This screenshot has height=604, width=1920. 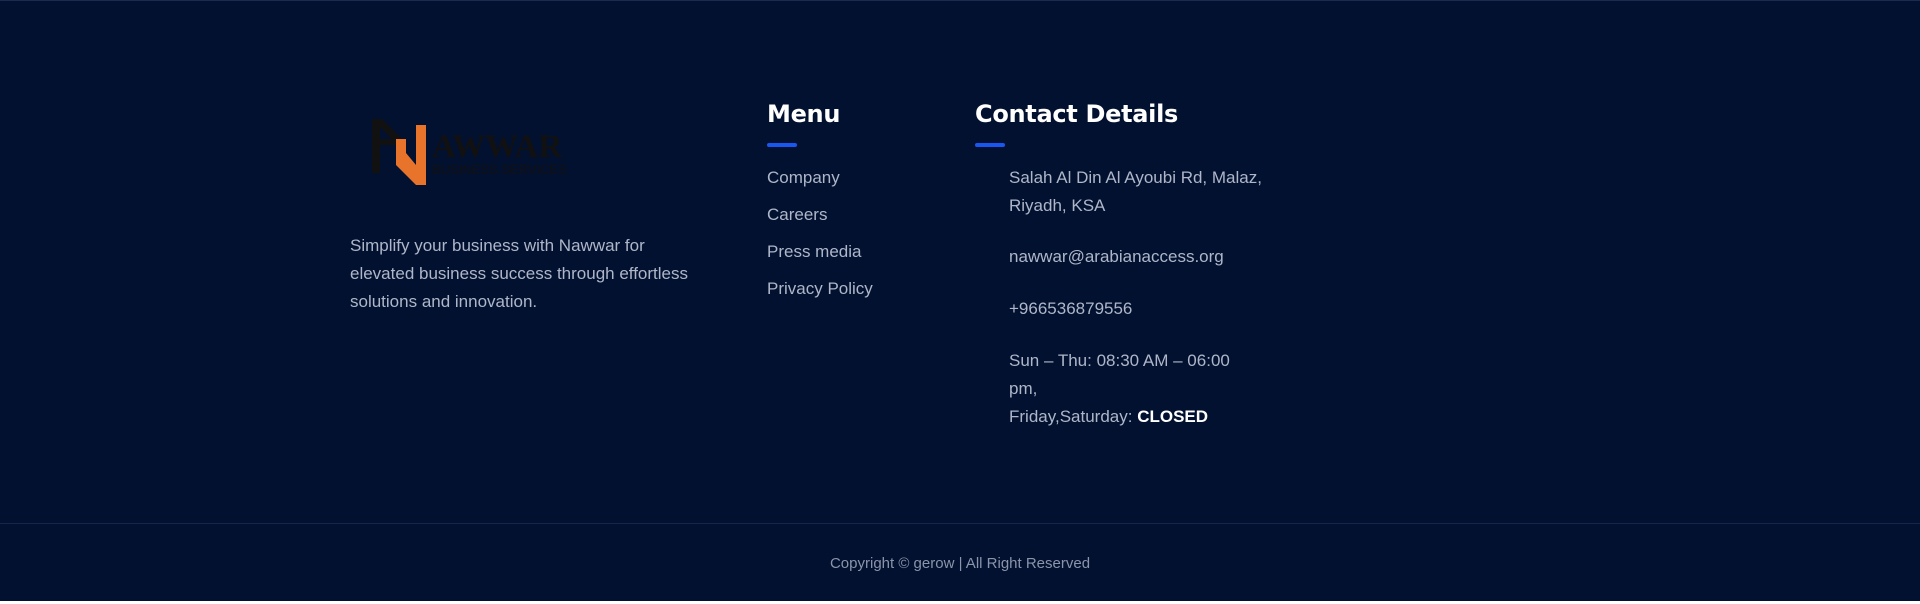 I want to click on logo-subtitle: BUSINESS SERVICES, so click(x=499, y=169).